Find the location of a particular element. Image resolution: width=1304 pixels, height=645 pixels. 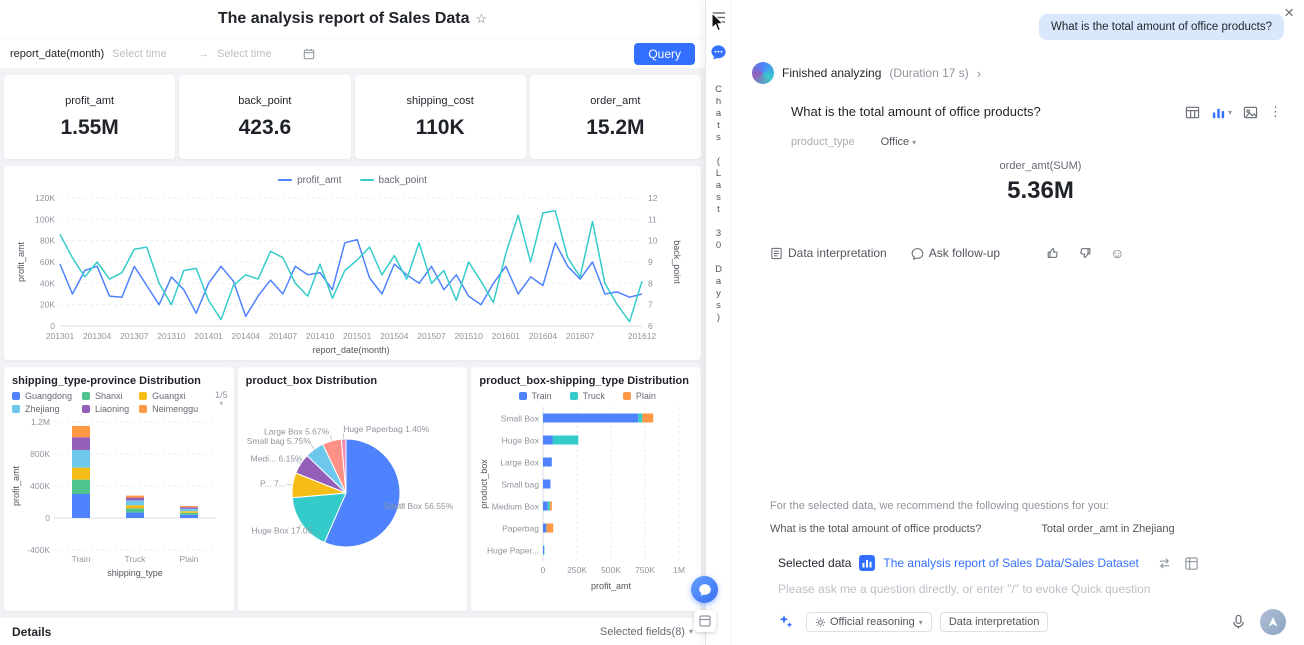

favorite-star-icon: ☆ is located at coordinates (482, 19).